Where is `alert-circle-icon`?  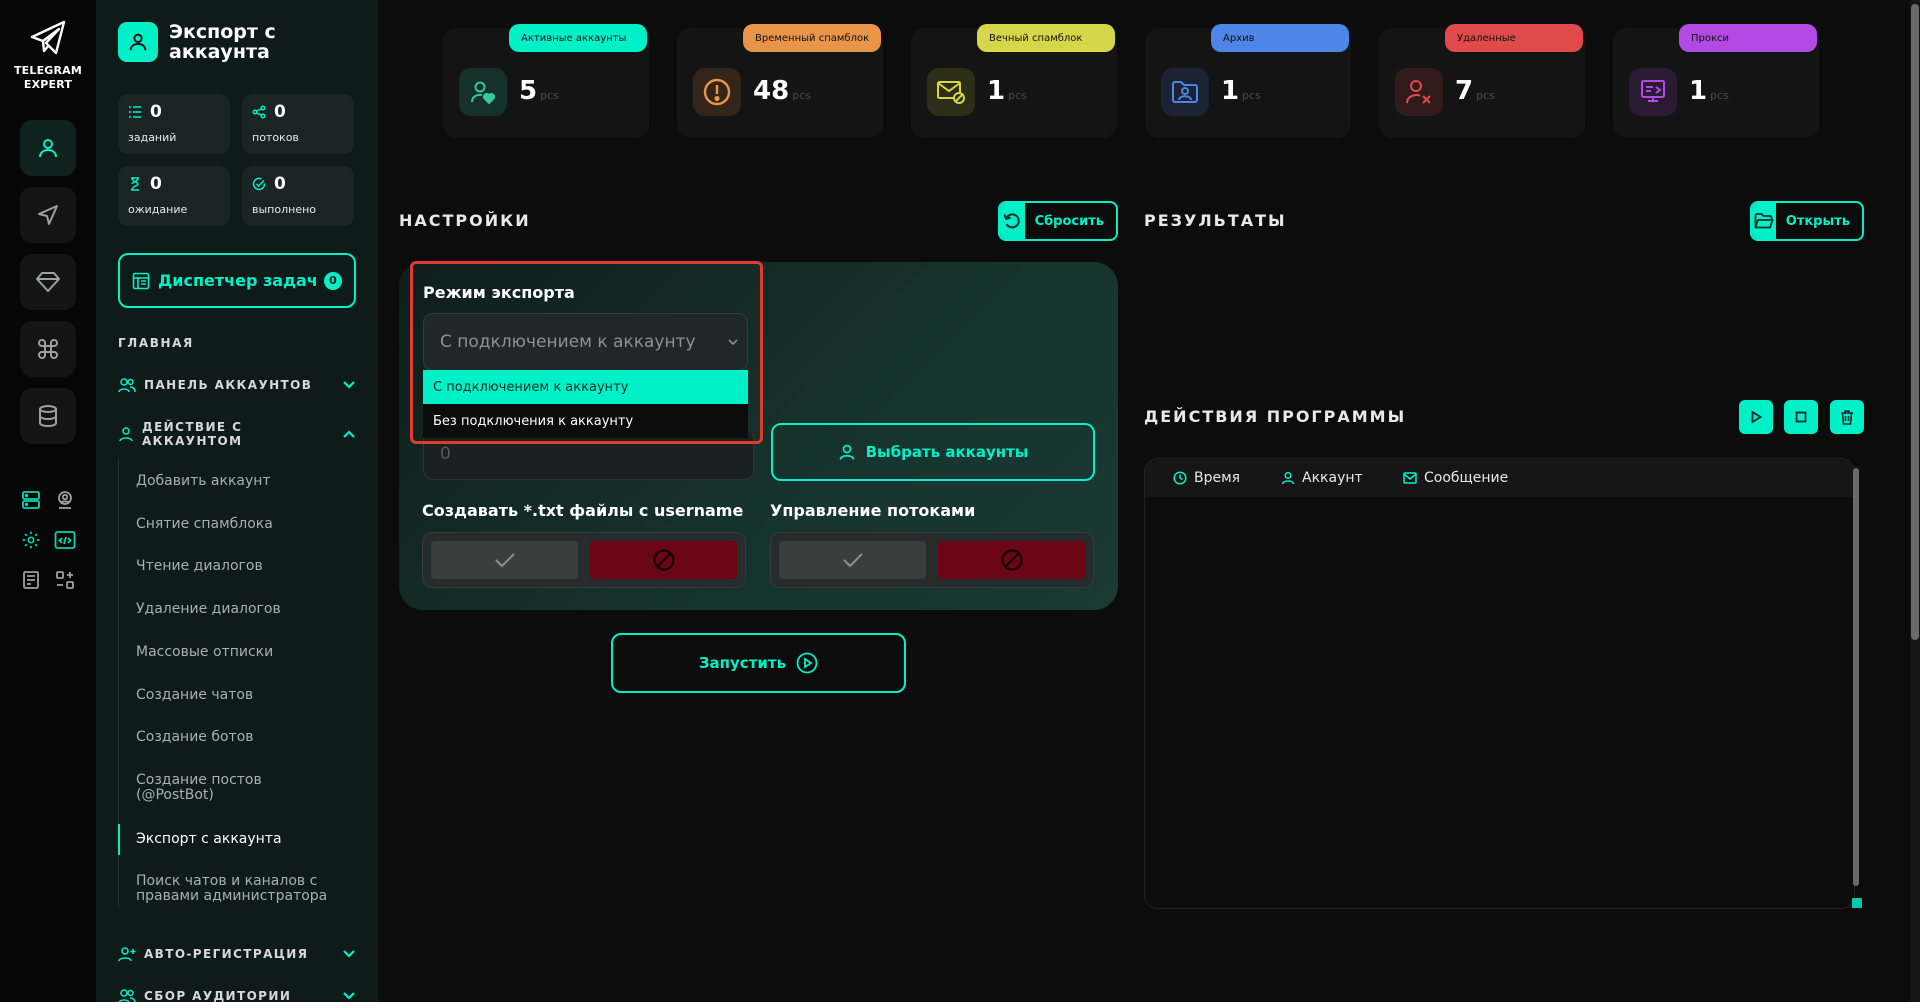 alert-circle-icon is located at coordinates (717, 92).